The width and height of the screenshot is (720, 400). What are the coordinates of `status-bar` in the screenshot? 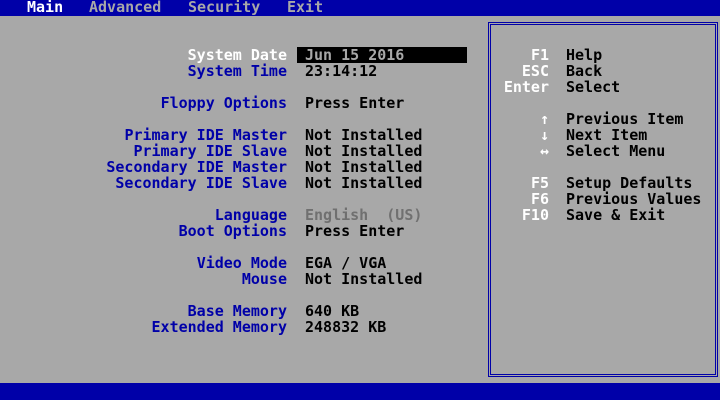 It's located at (360, 391).